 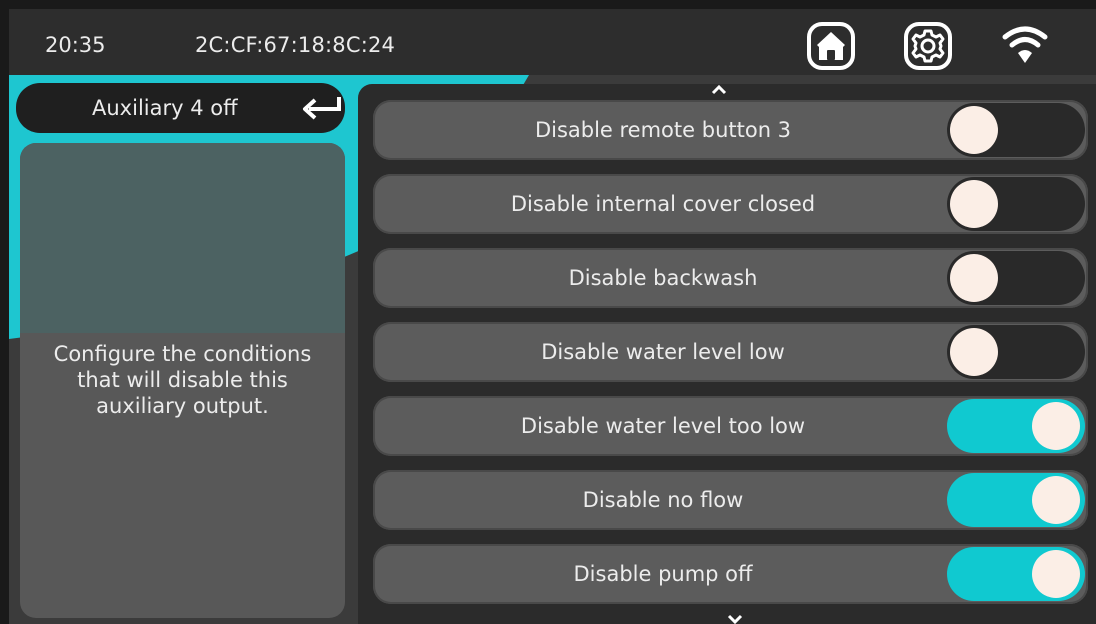 What do you see at coordinates (663, 352) in the screenshot?
I see `setting-label: Disable water level low` at bounding box center [663, 352].